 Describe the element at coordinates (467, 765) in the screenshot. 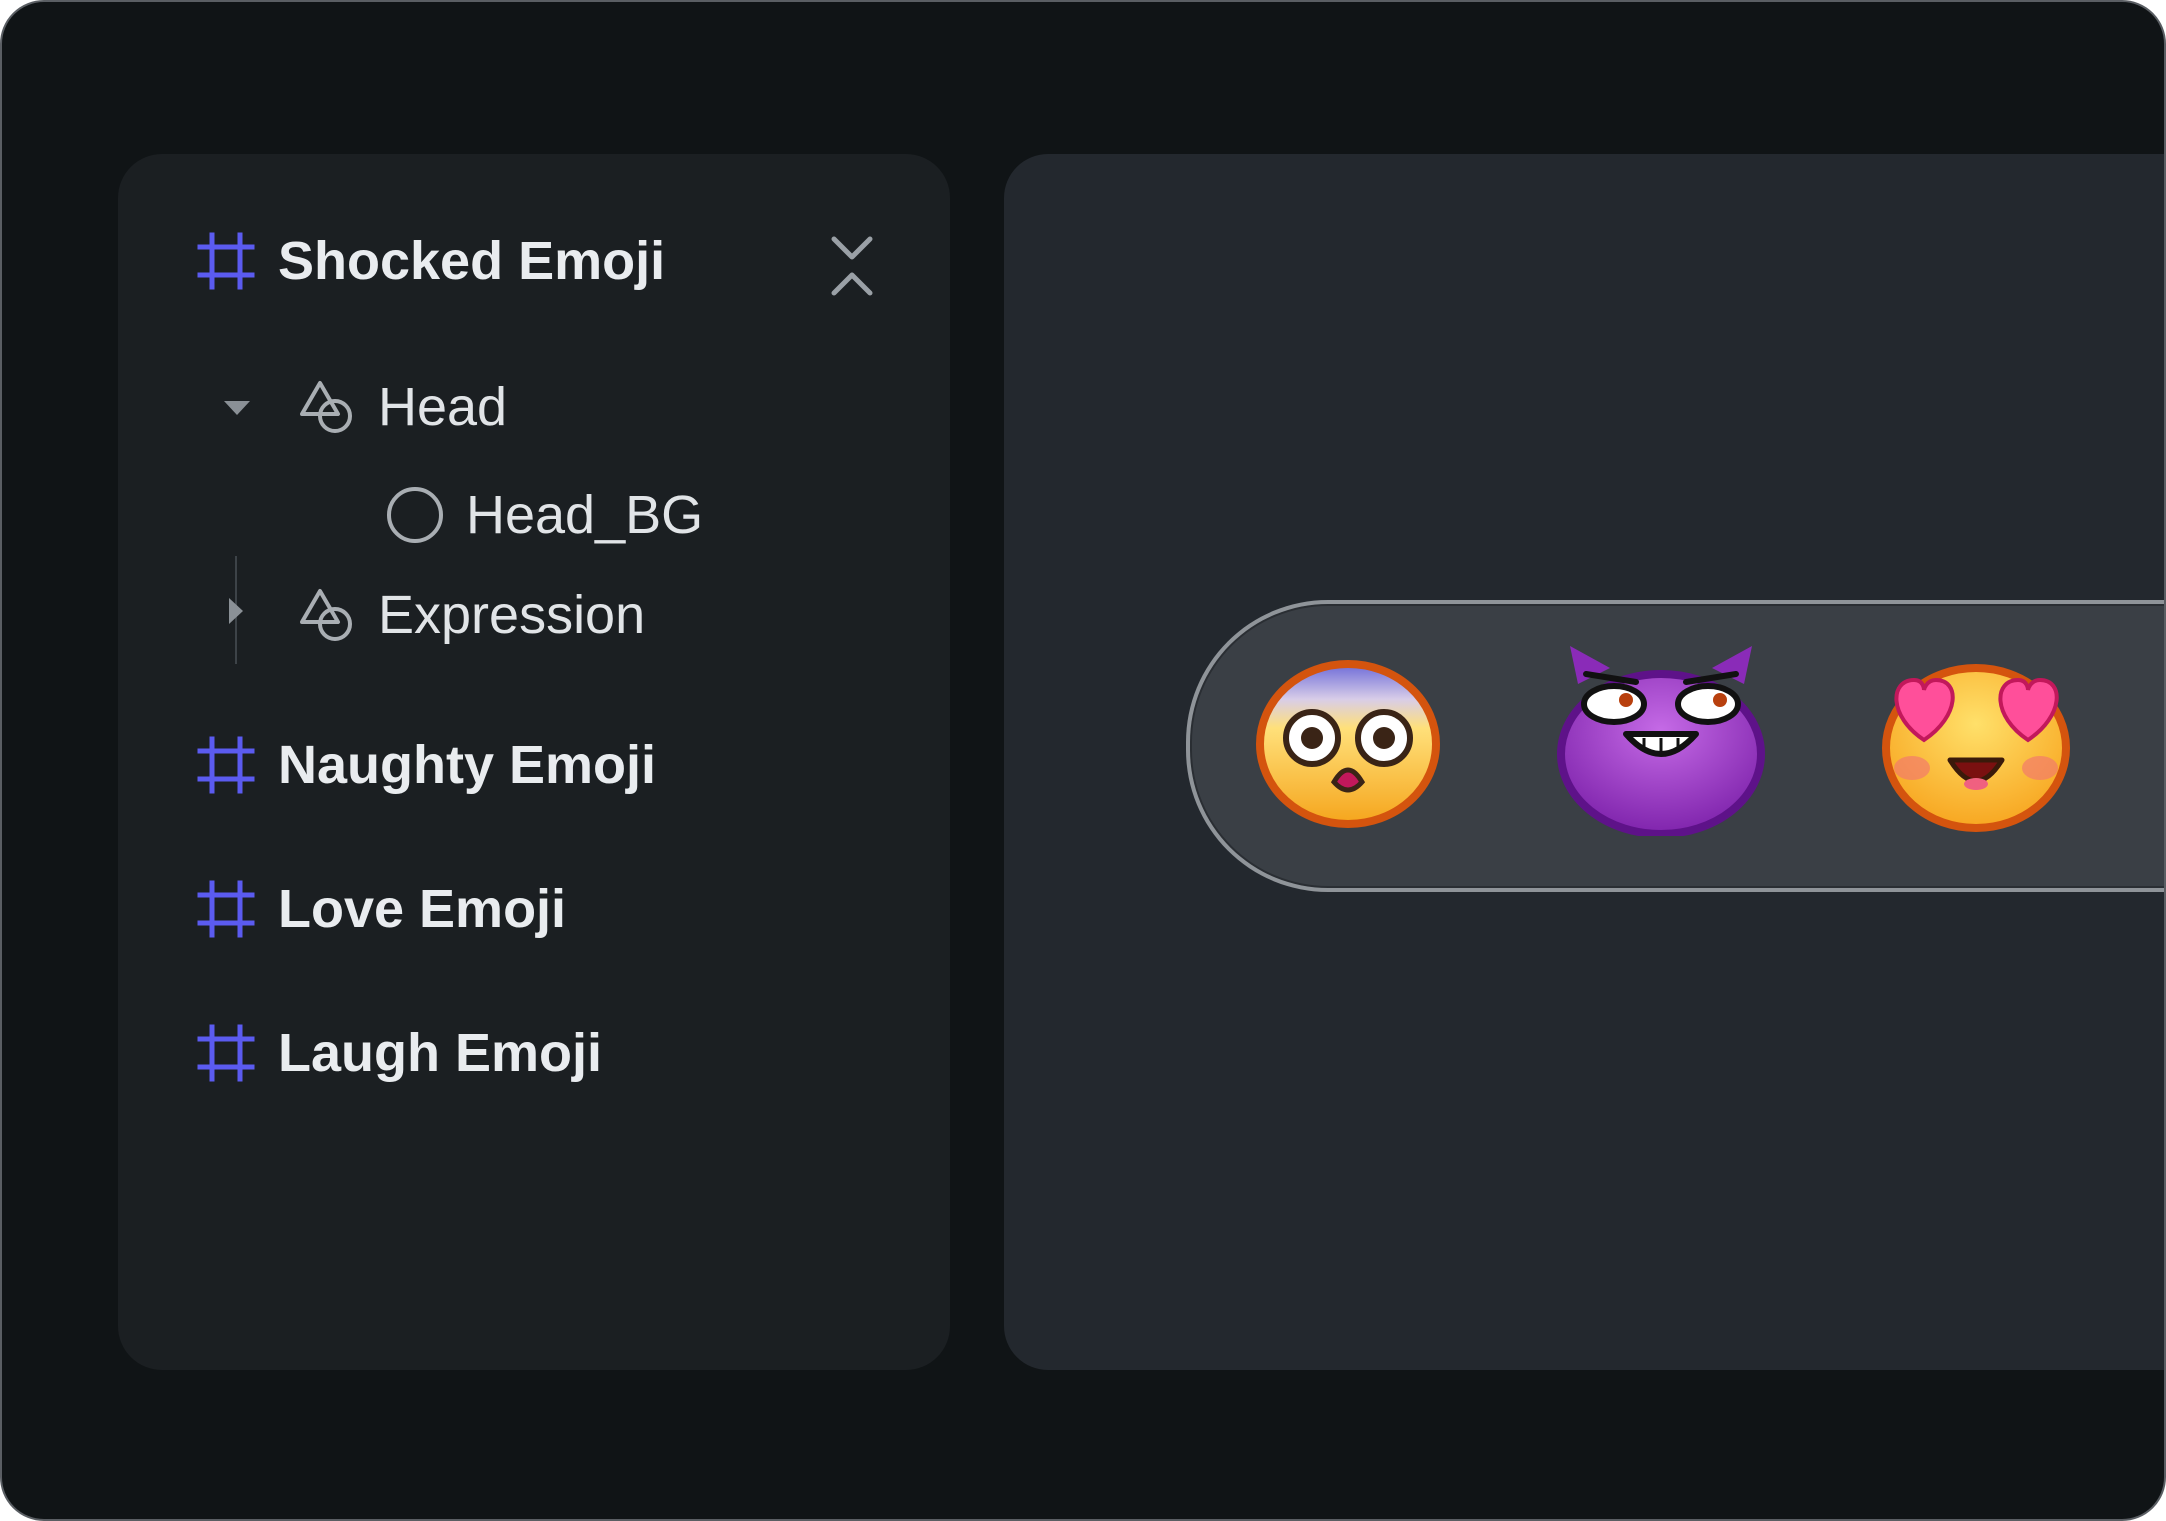

I see `layer-frame-label: Naughty Emoji` at that location.